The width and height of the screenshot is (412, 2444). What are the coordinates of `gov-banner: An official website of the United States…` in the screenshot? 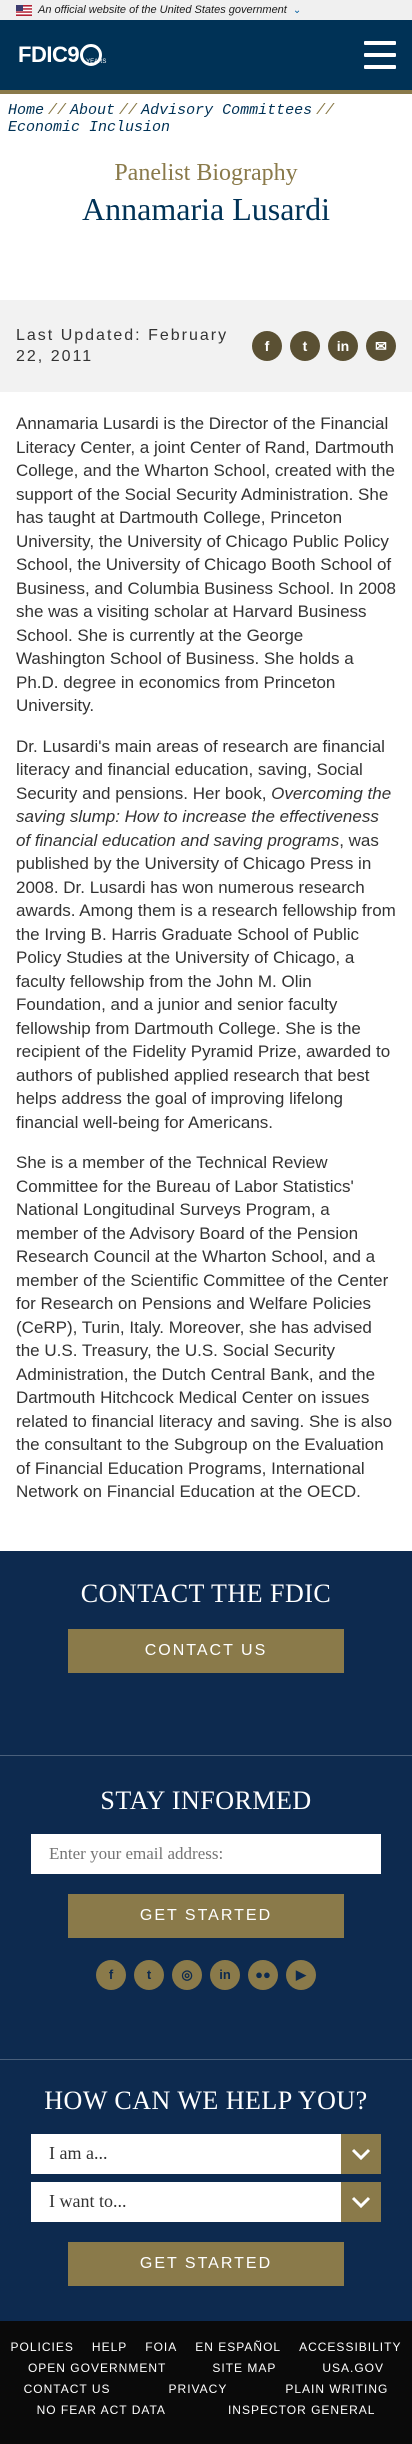 It's located at (206, 10).